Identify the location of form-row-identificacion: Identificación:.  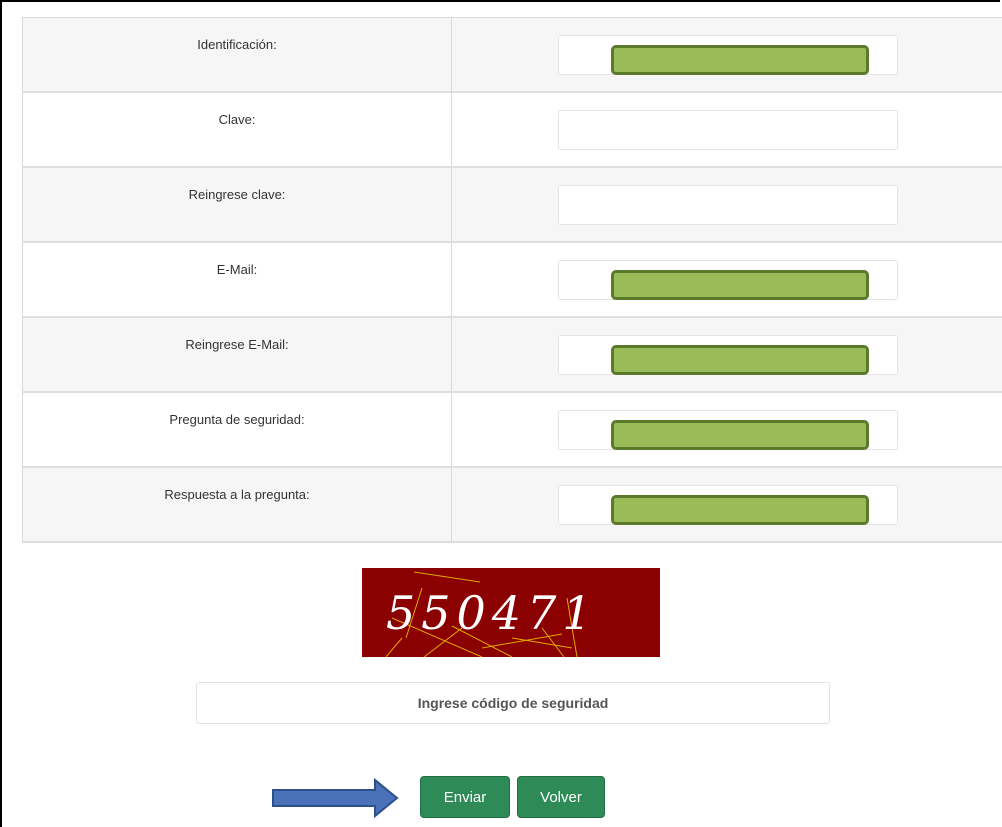
(512, 55).